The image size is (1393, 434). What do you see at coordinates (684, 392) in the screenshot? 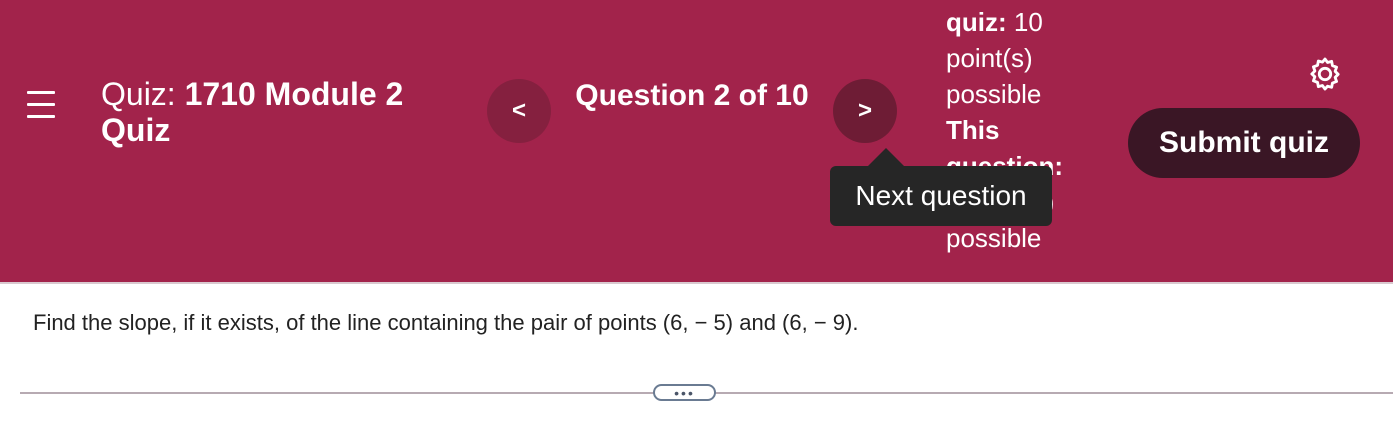
I see `more-options-button: •••` at bounding box center [684, 392].